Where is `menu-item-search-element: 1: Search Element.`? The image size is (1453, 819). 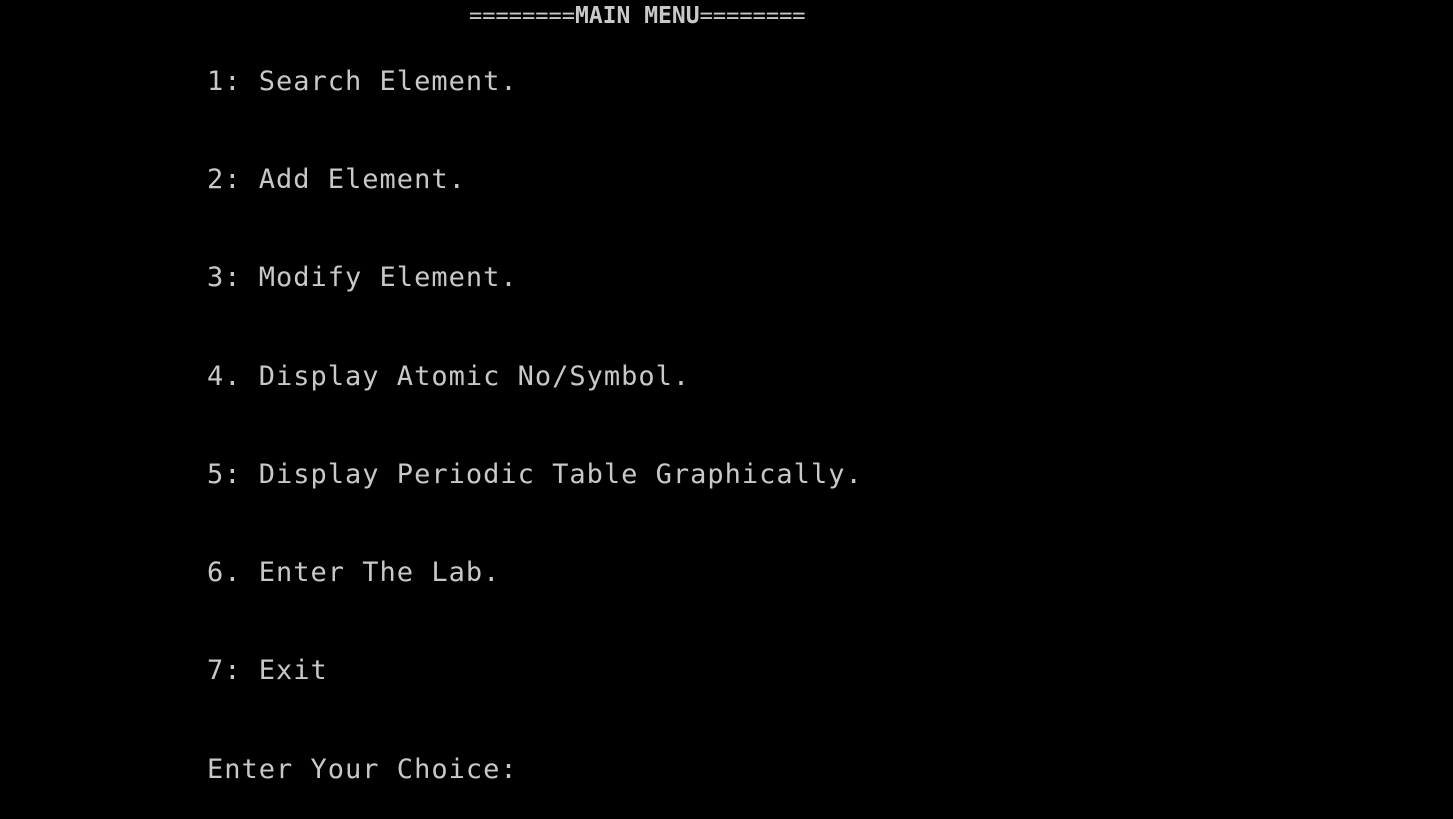
menu-item-search-element: 1: Search Element. is located at coordinates (362, 81).